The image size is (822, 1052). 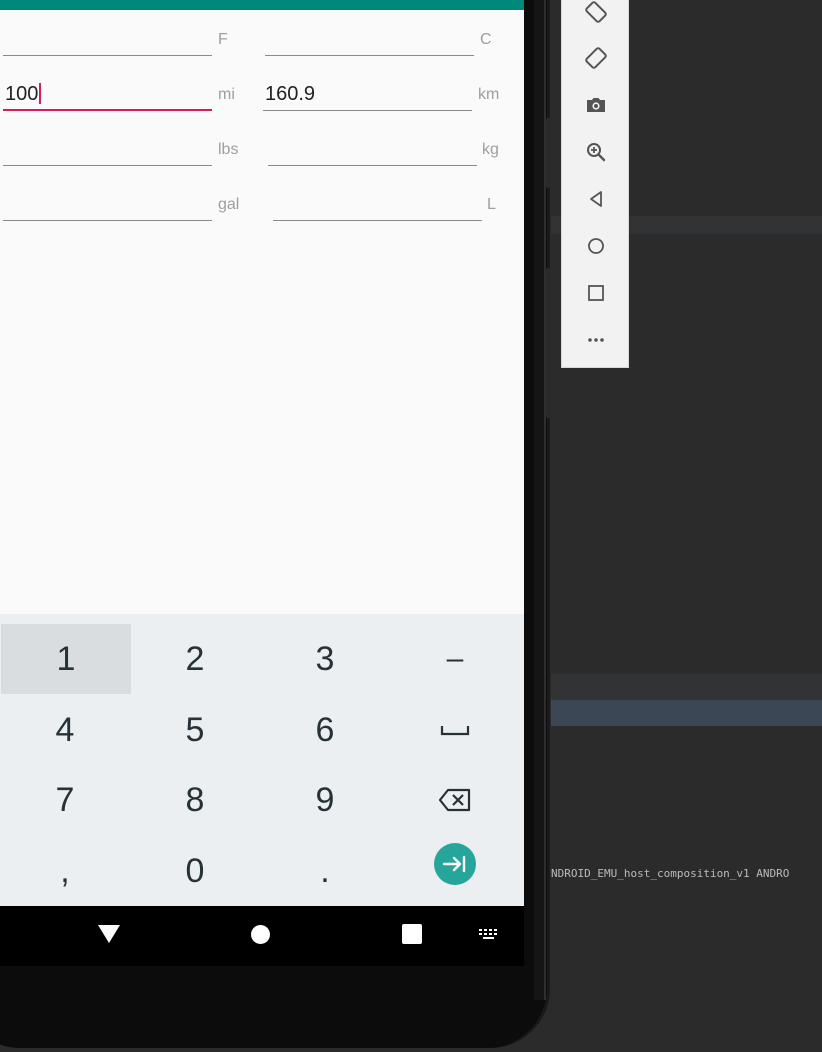 I want to click on key-2: 2, so click(x=195, y=659).